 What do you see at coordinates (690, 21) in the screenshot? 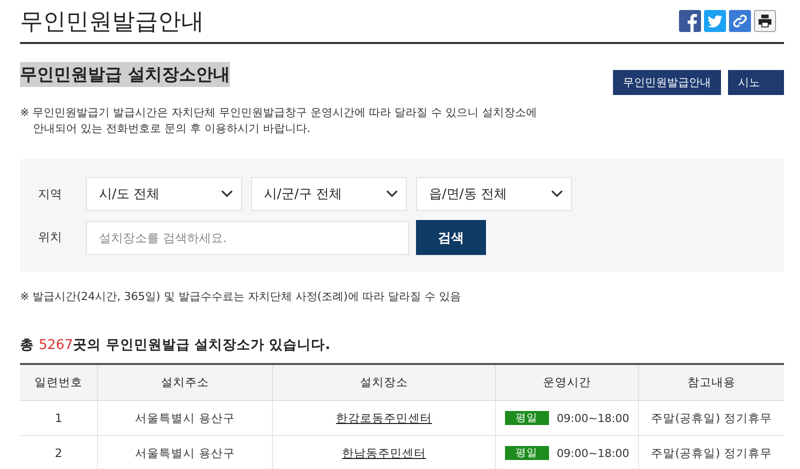
I see `facebook-icon` at bounding box center [690, 21].